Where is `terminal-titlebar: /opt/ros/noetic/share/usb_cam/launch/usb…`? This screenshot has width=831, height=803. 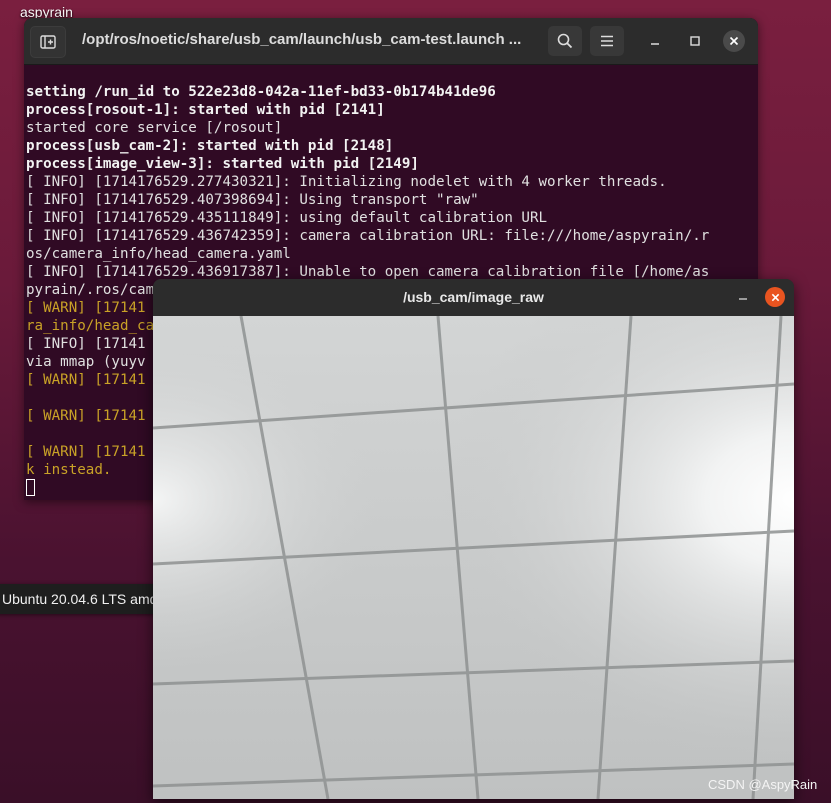
terminal-titlebar: /opt/ros/noetic/share/usb_cam/launch/usb… is located at coordinates (391, 41).